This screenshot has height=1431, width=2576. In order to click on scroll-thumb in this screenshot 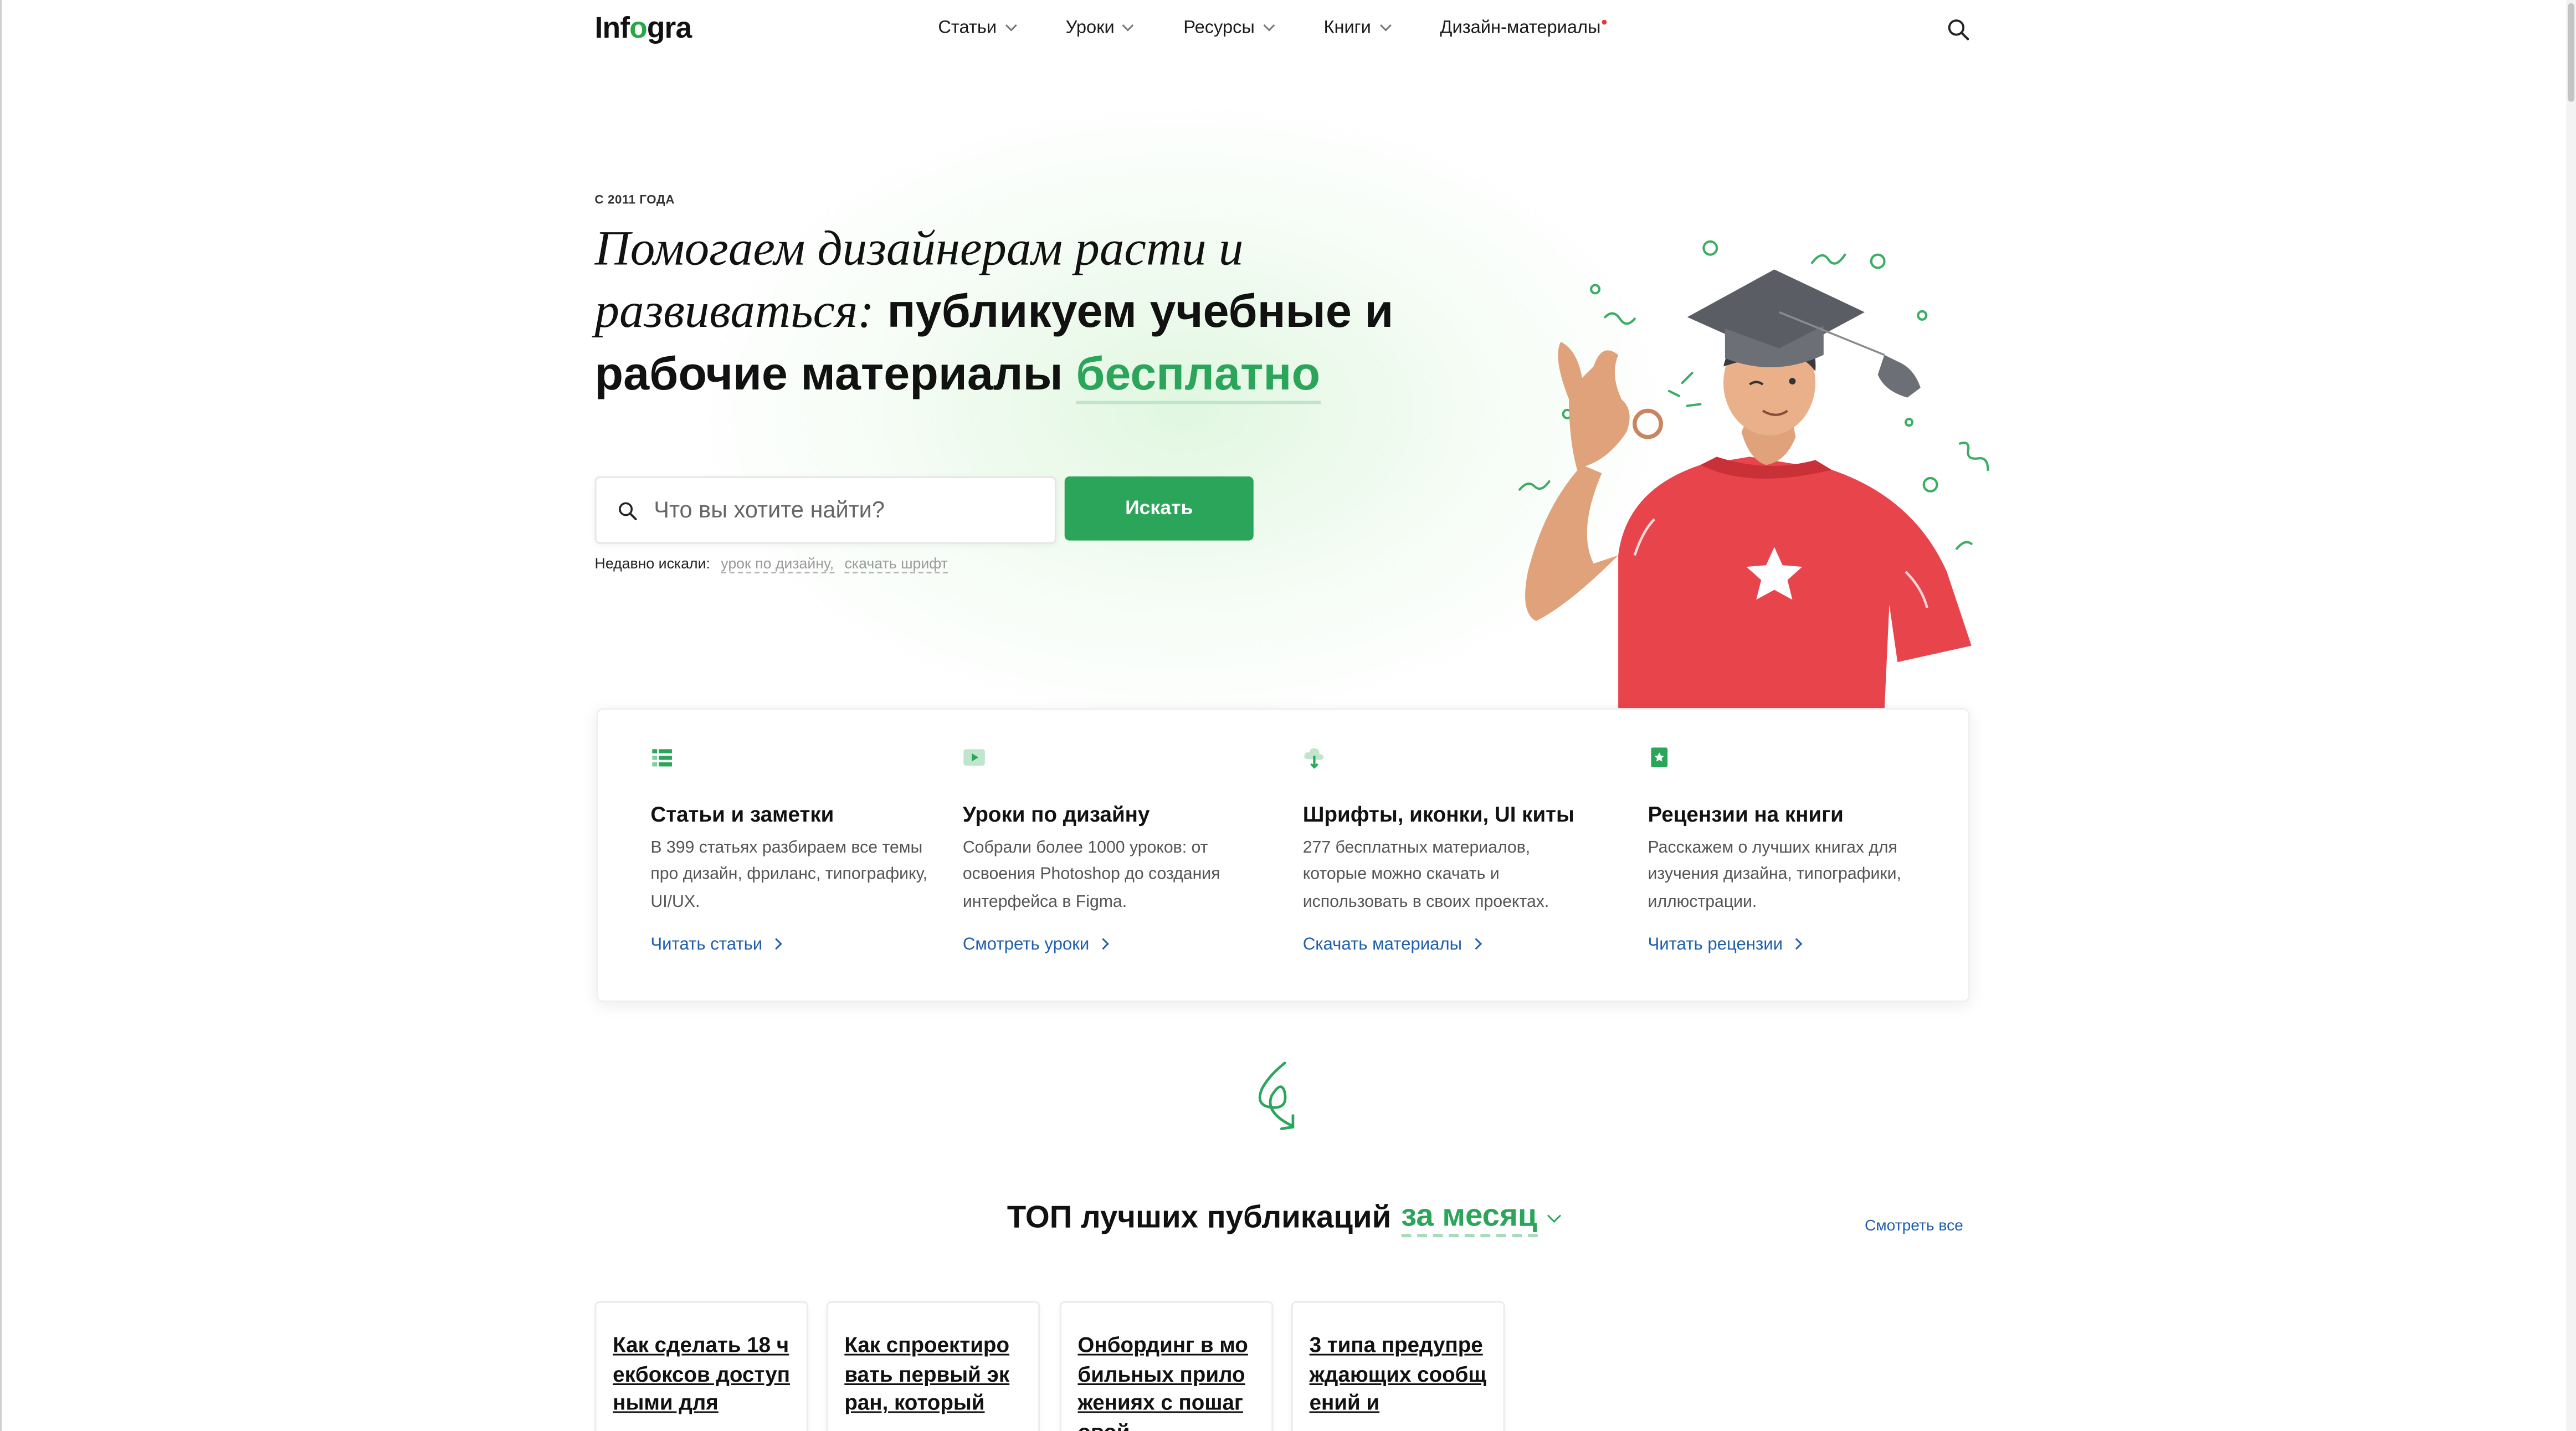, I will do `click(2571, 52)`.